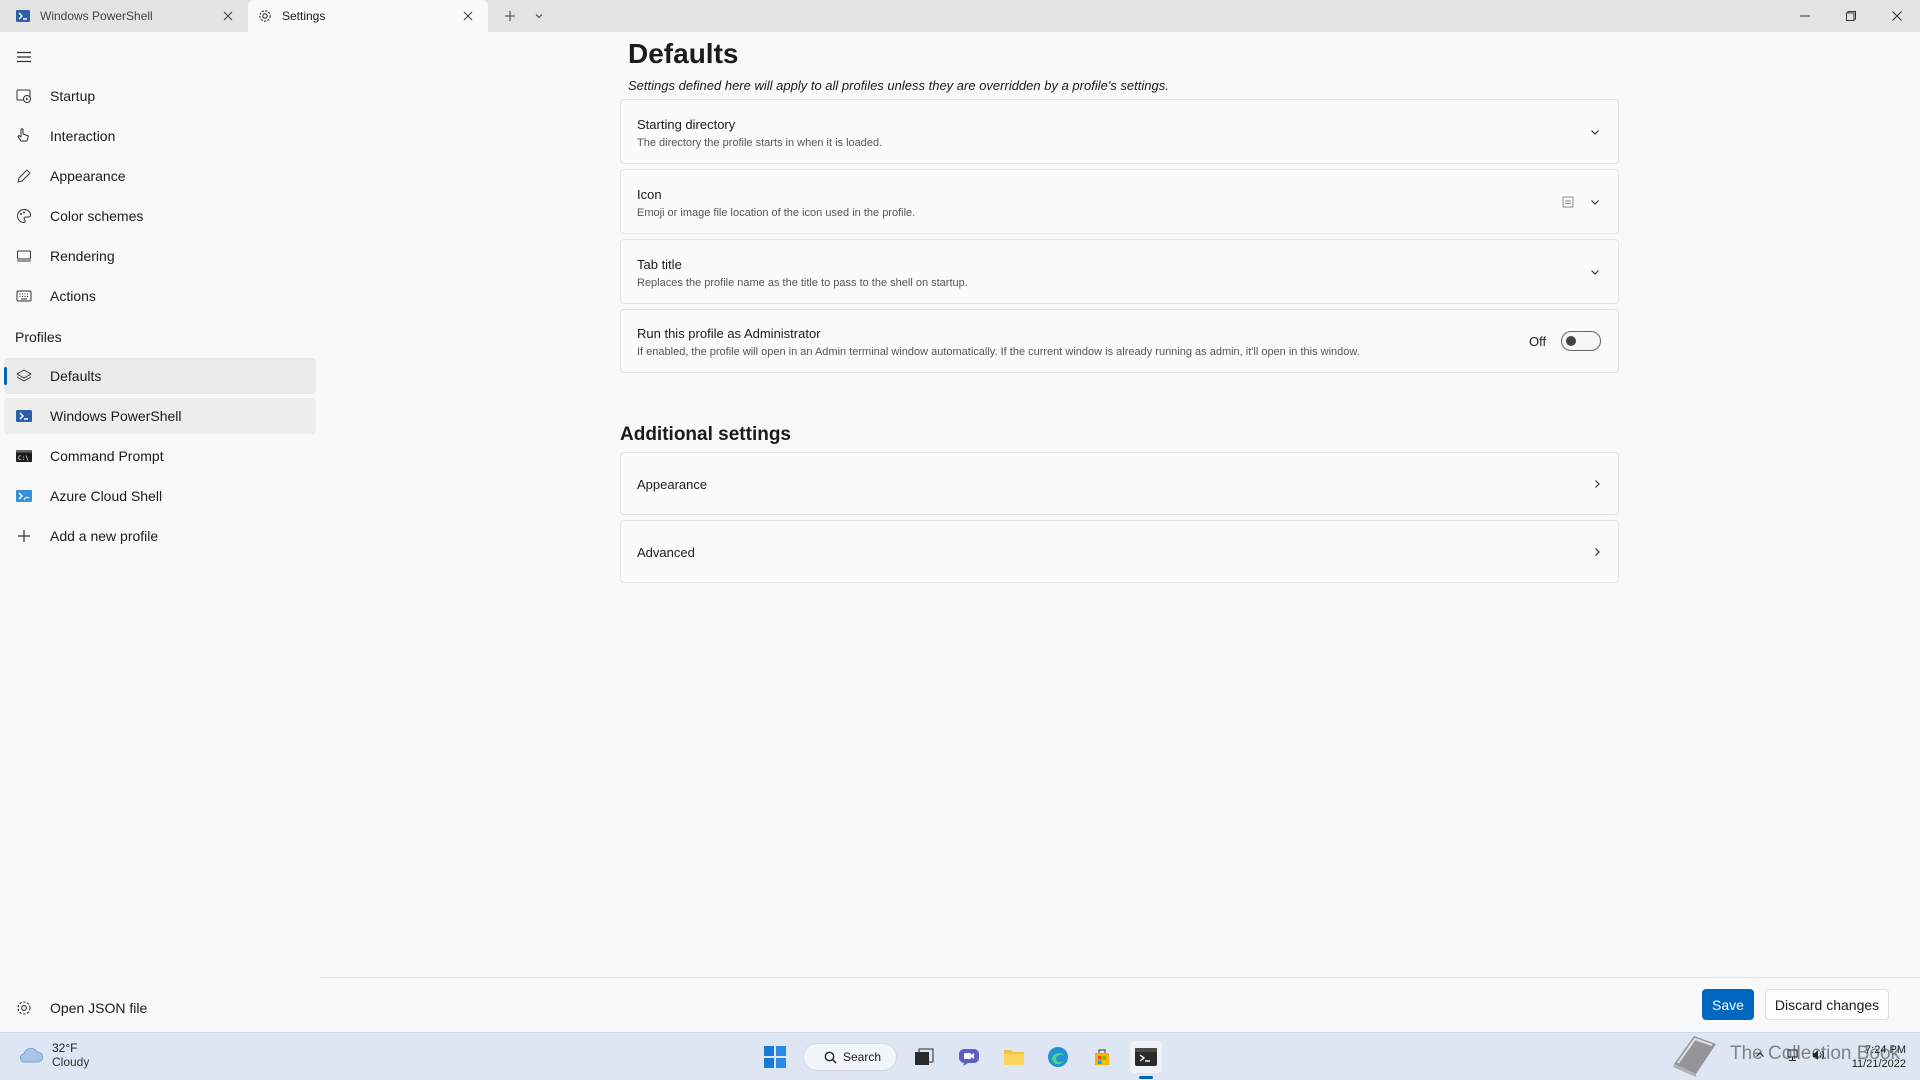 The image size is (1920, 1080). Describe the element at coordinates (1146, 1057) in the screenshot. I see `terminal-app-icon` at that location.